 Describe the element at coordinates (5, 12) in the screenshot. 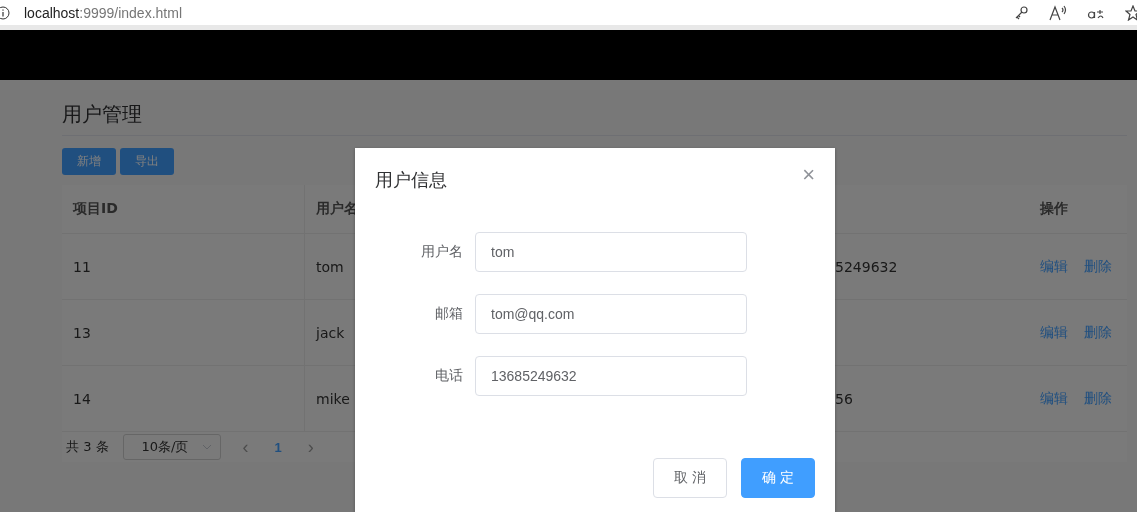

I see `info-icon` at that location.